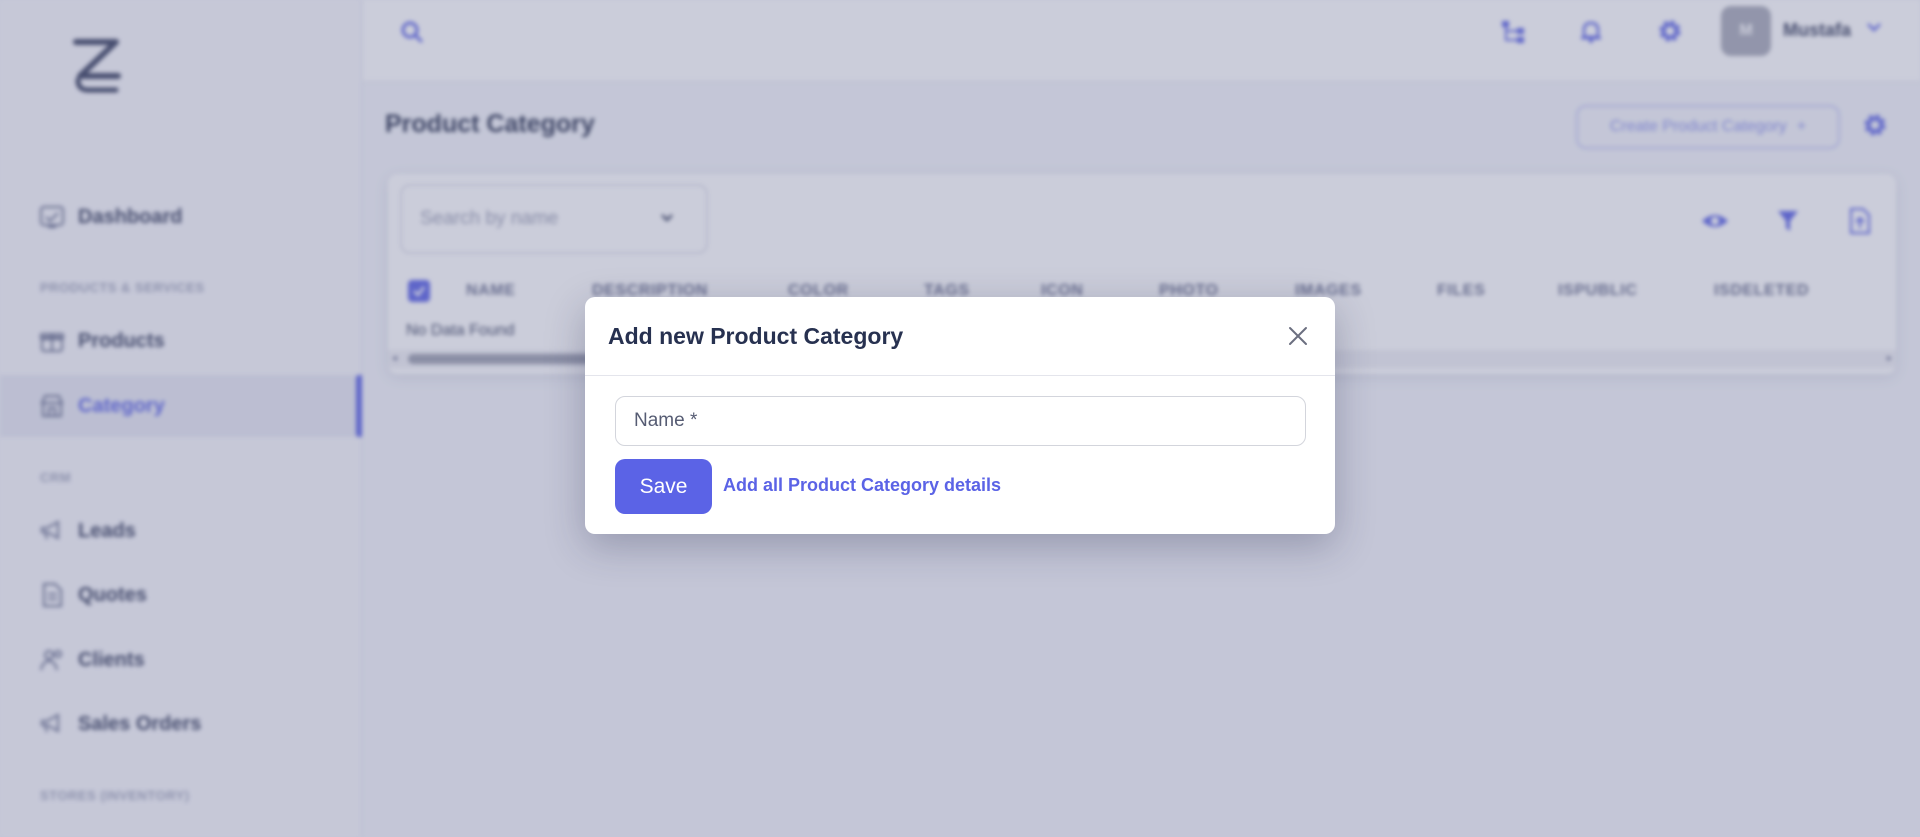 Image resolution: width=1920 pixels, height=837 pixels. What do you see at coordinates (756, 335) in the screenshot?
I see `modal-title: Add new Product Category` at bounding box center [756, 335].